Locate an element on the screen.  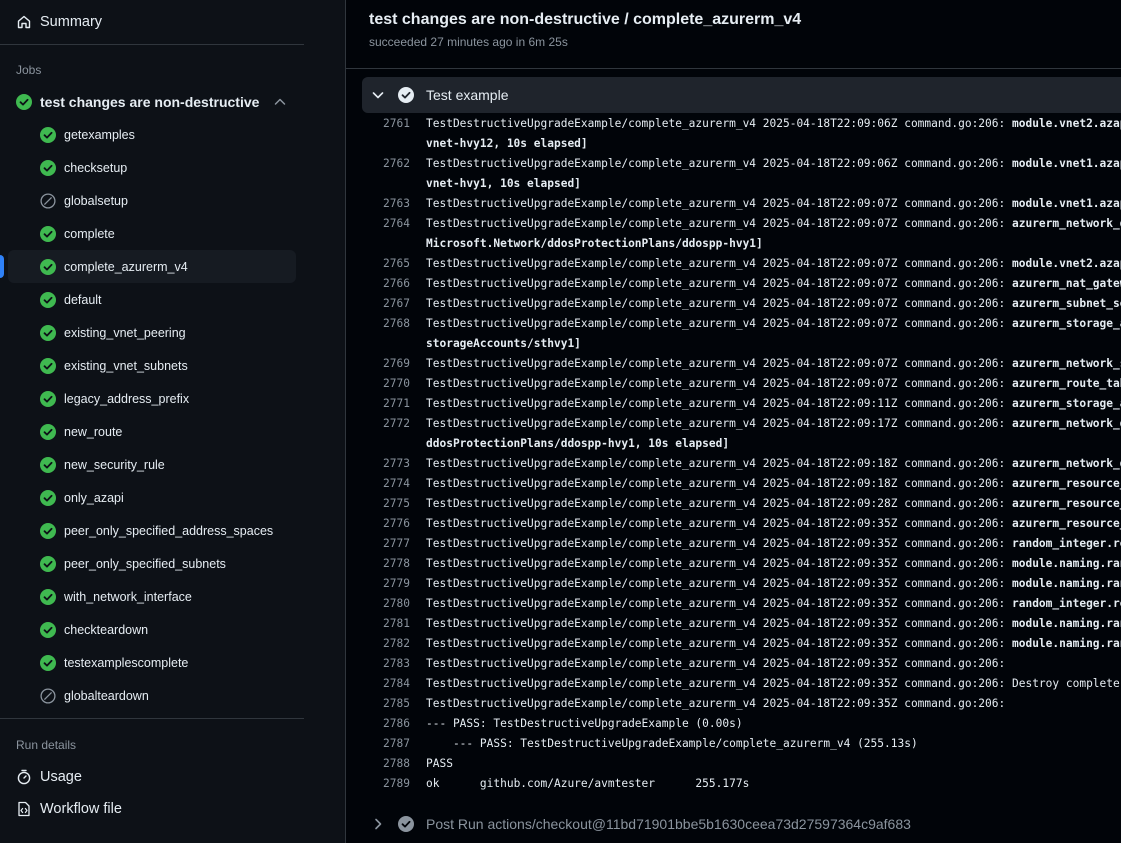
job-item: complete is located at coordinates (152, 233).